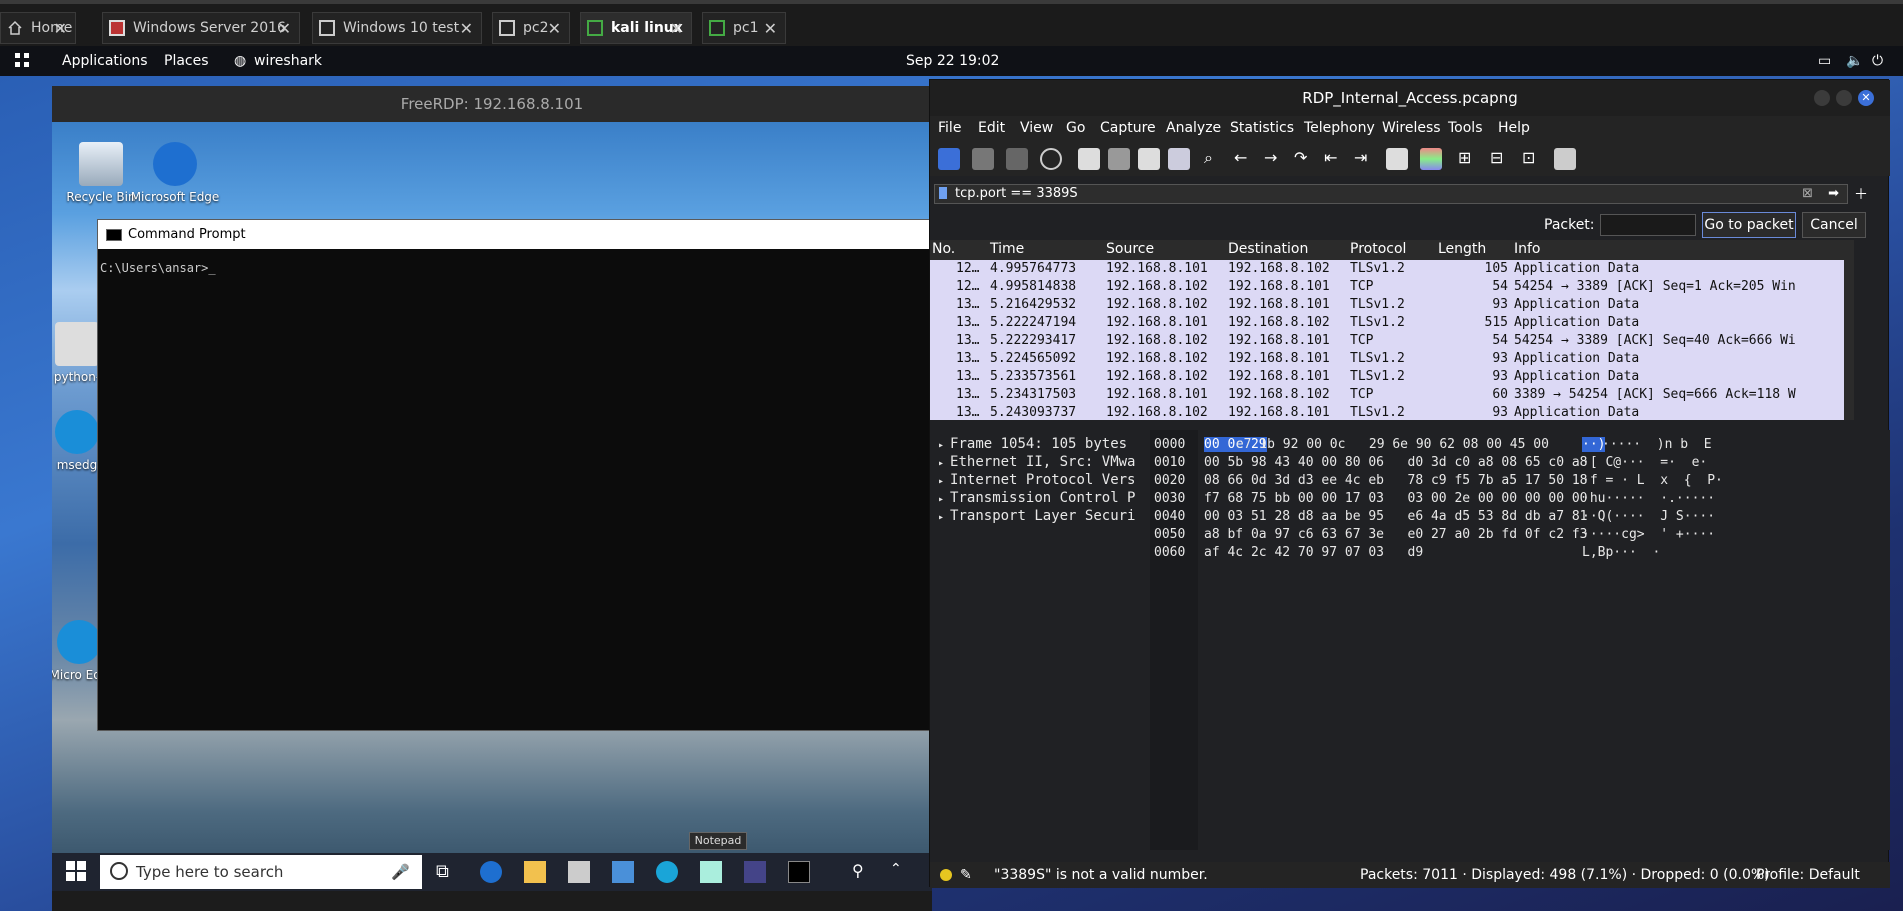  What do you see at coordinates (991, 128) in the screenshot?
I see `menu-edit: Edit` at bounding box center [991, 128].